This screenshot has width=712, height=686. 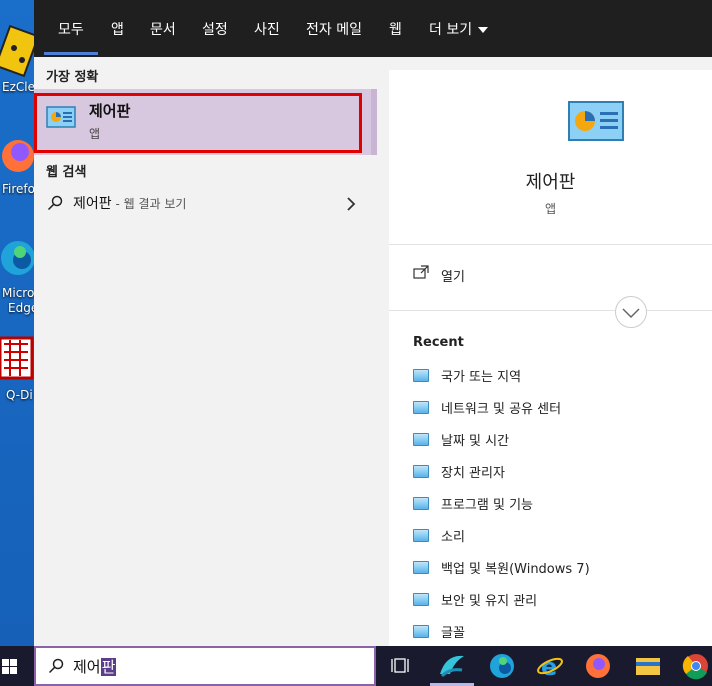 What do you see at coordinates (17, 178) in the screenshot?
I see `desktop-icon-firefox: Firefo` at bounding box center [17, 178].